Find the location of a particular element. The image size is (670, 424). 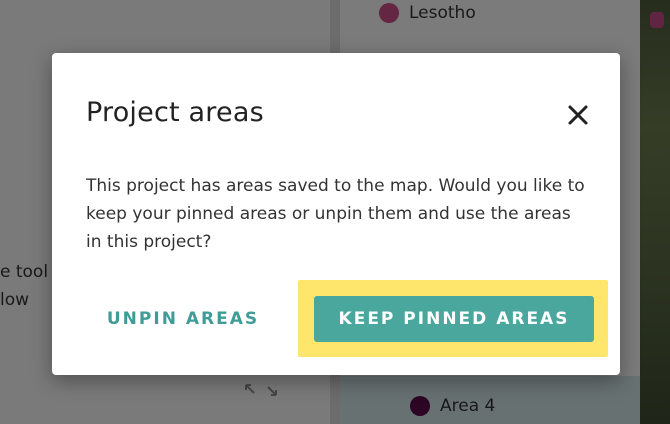

close-button is located at coordinates (578, 115).